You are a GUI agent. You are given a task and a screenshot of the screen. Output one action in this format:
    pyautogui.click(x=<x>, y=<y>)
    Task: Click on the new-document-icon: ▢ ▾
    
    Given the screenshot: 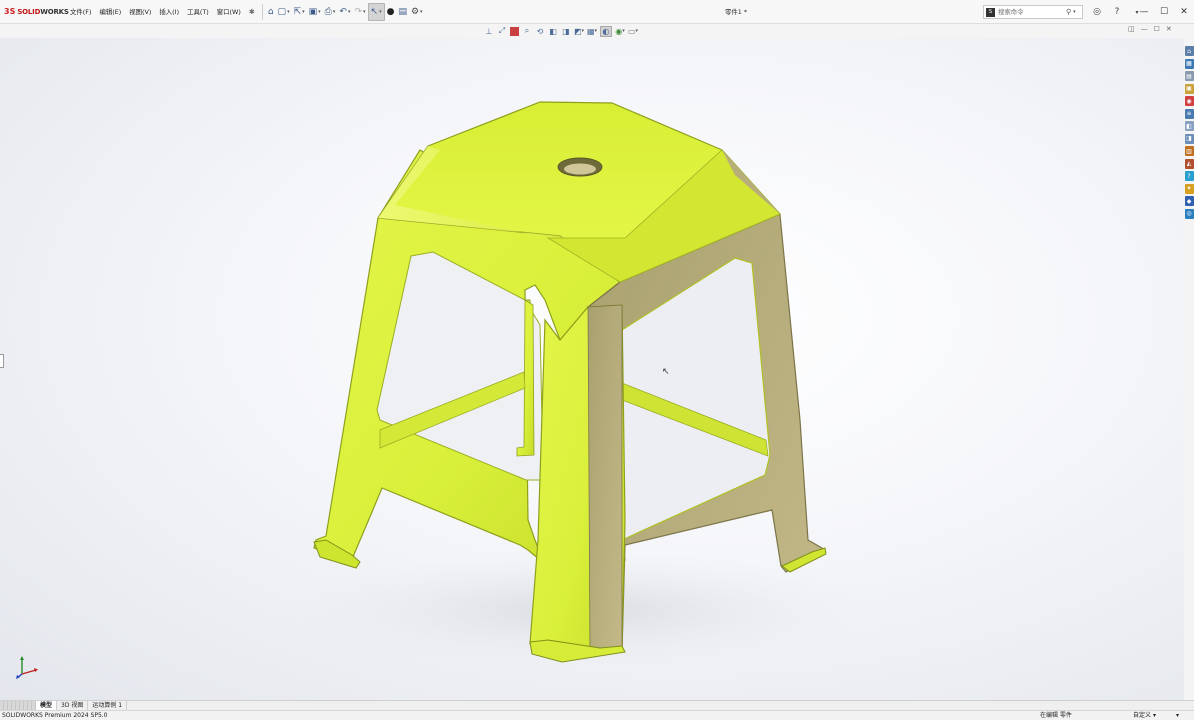 What is the action you would take?
    pyautogui.click(x=284, y=12)
    